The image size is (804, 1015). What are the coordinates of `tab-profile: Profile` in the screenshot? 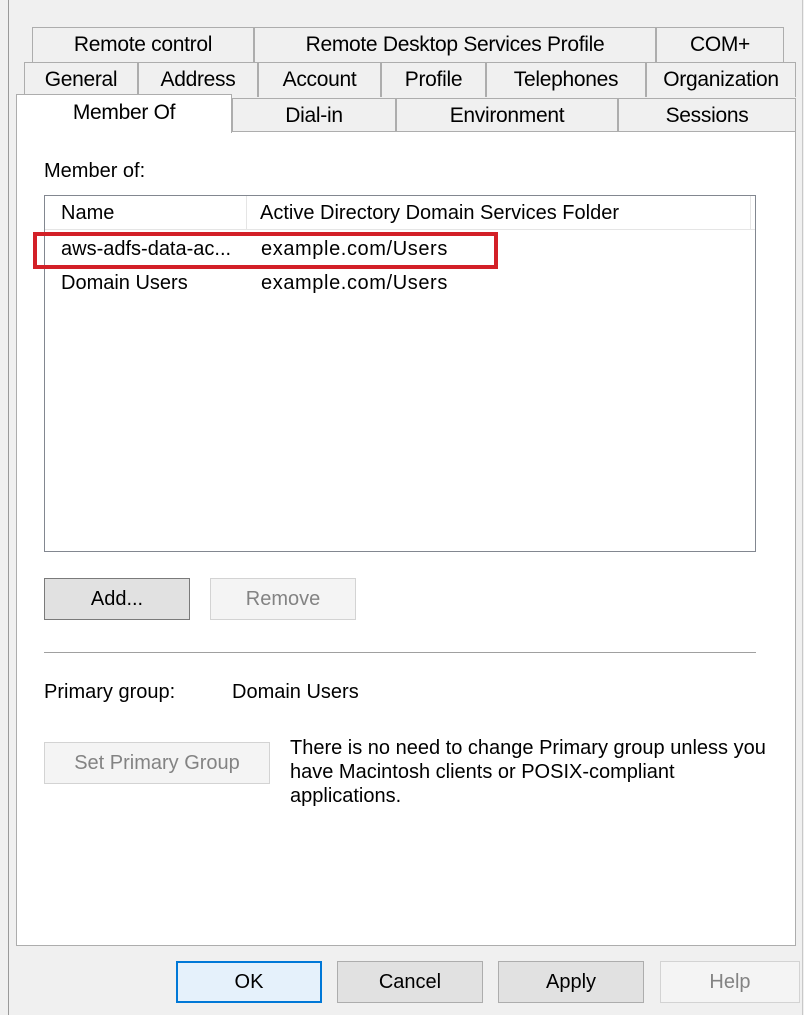 It's located at (433, 79).